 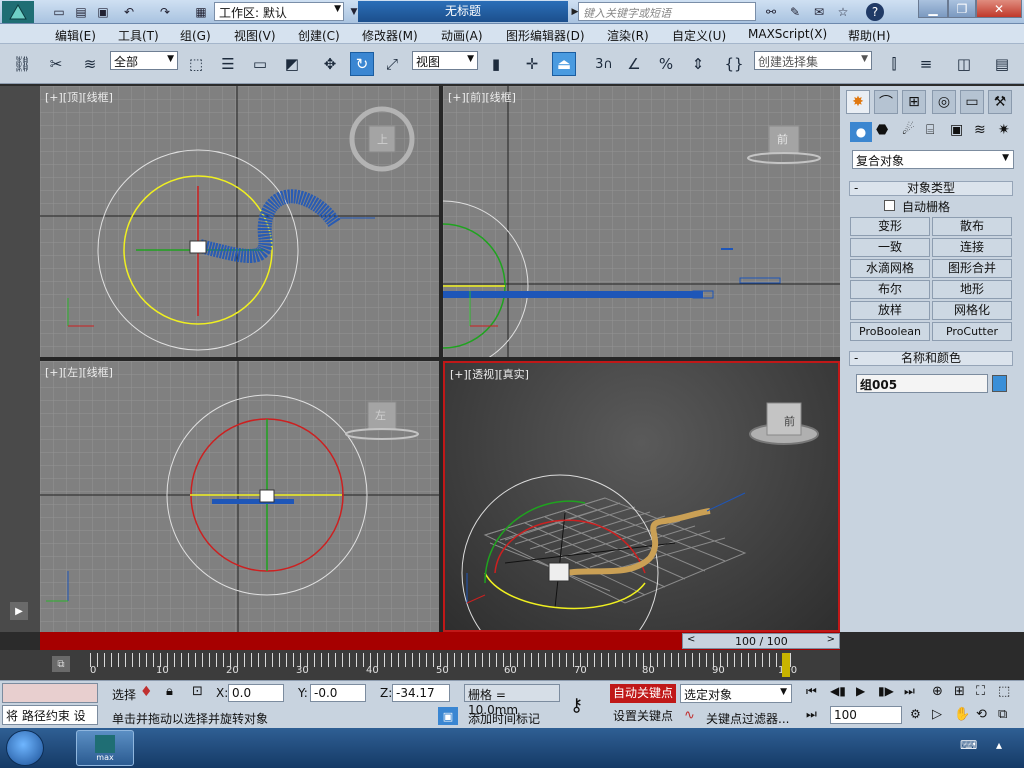 What do you see at coordinates (875, 12) in the screenshot?
I see `help-icon: ?` at bounding box center [875, 12].